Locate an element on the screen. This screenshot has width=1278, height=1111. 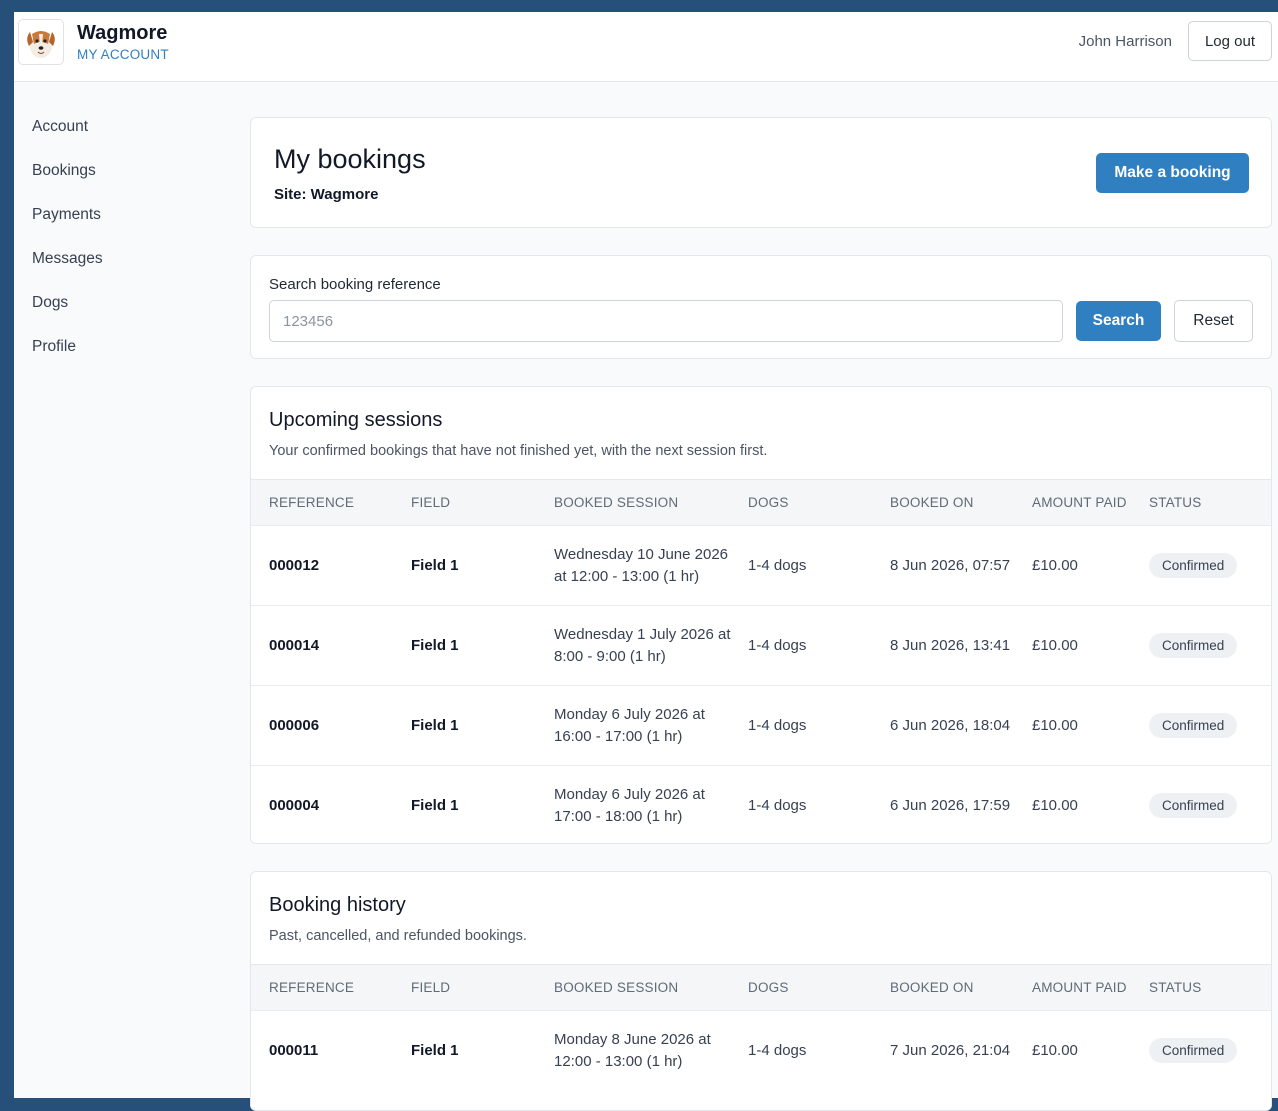
booking-reference: 000012 is located at coordinates (331, 566).